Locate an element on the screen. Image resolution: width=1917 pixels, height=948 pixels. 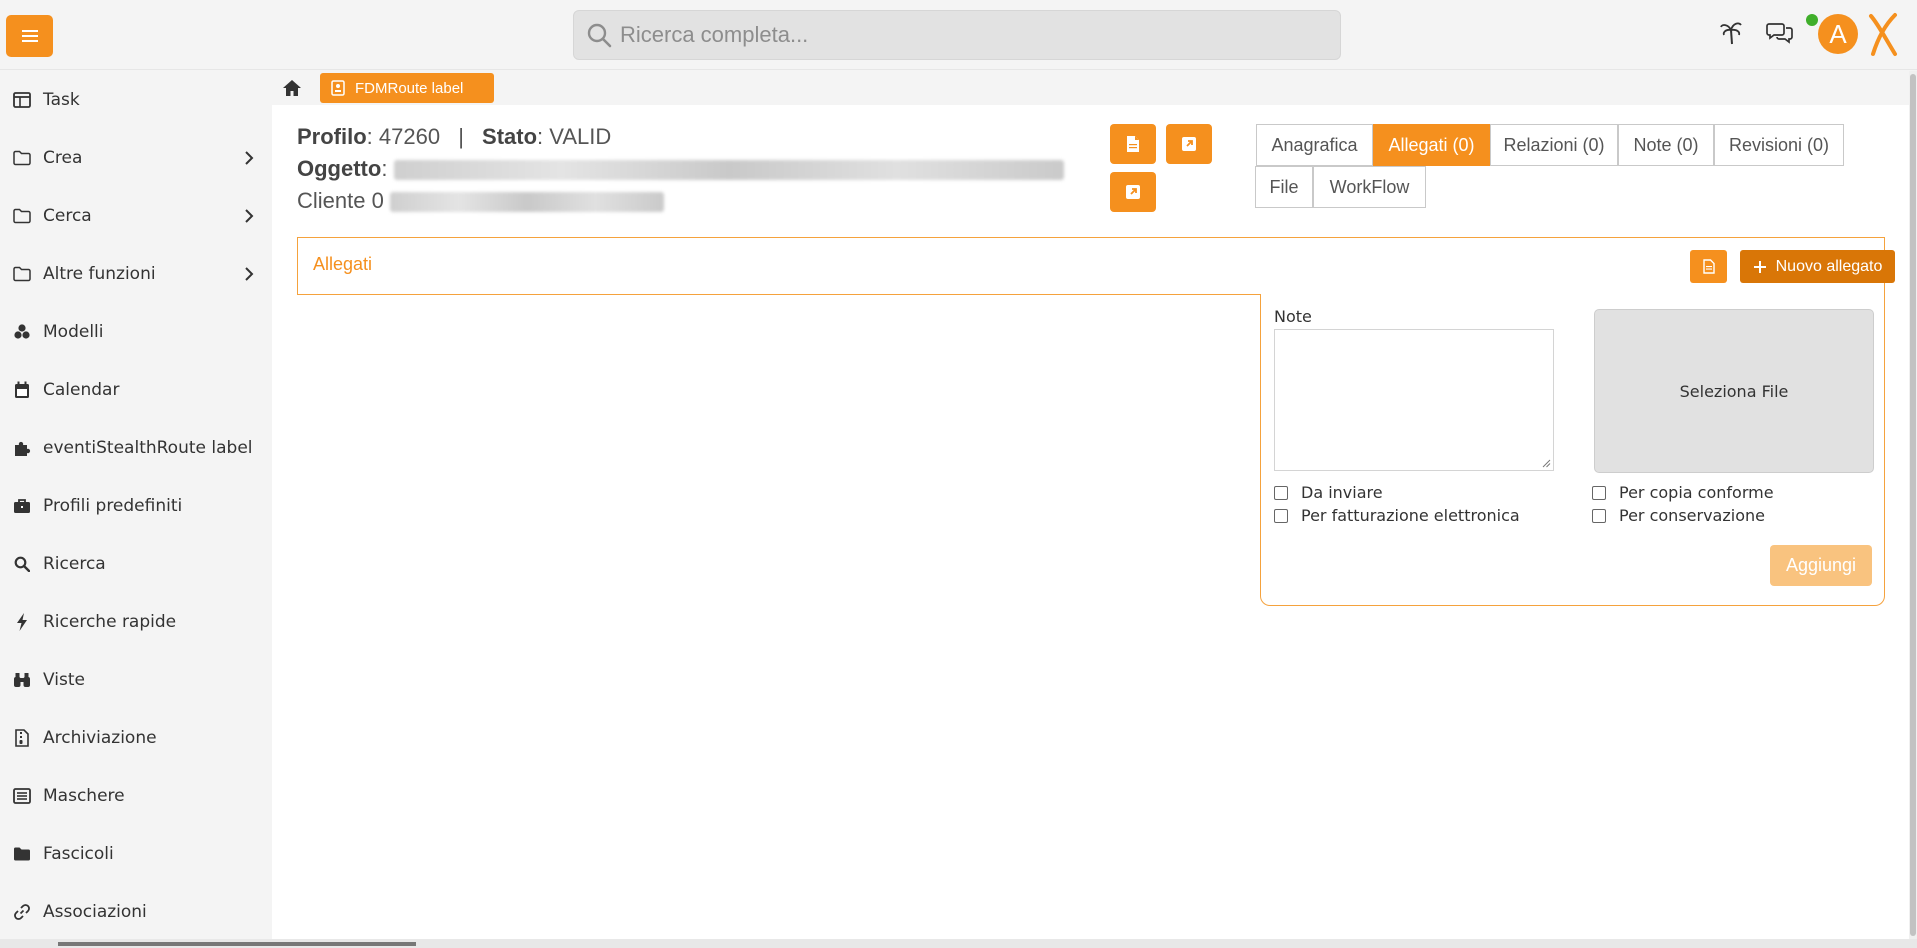
client-label: Cliente 0 is located at coordinates (340, 200).